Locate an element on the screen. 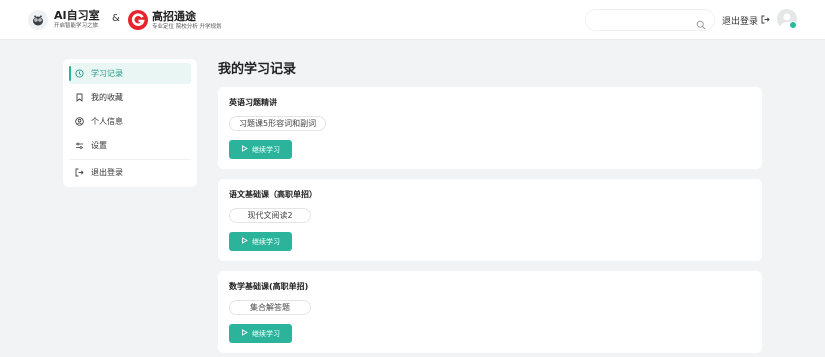 The width and height of the screenshot is (825, 357). brand-ai-study-room: AI自习室 开启智能学习之旅 is located at coordinates (64, 19).